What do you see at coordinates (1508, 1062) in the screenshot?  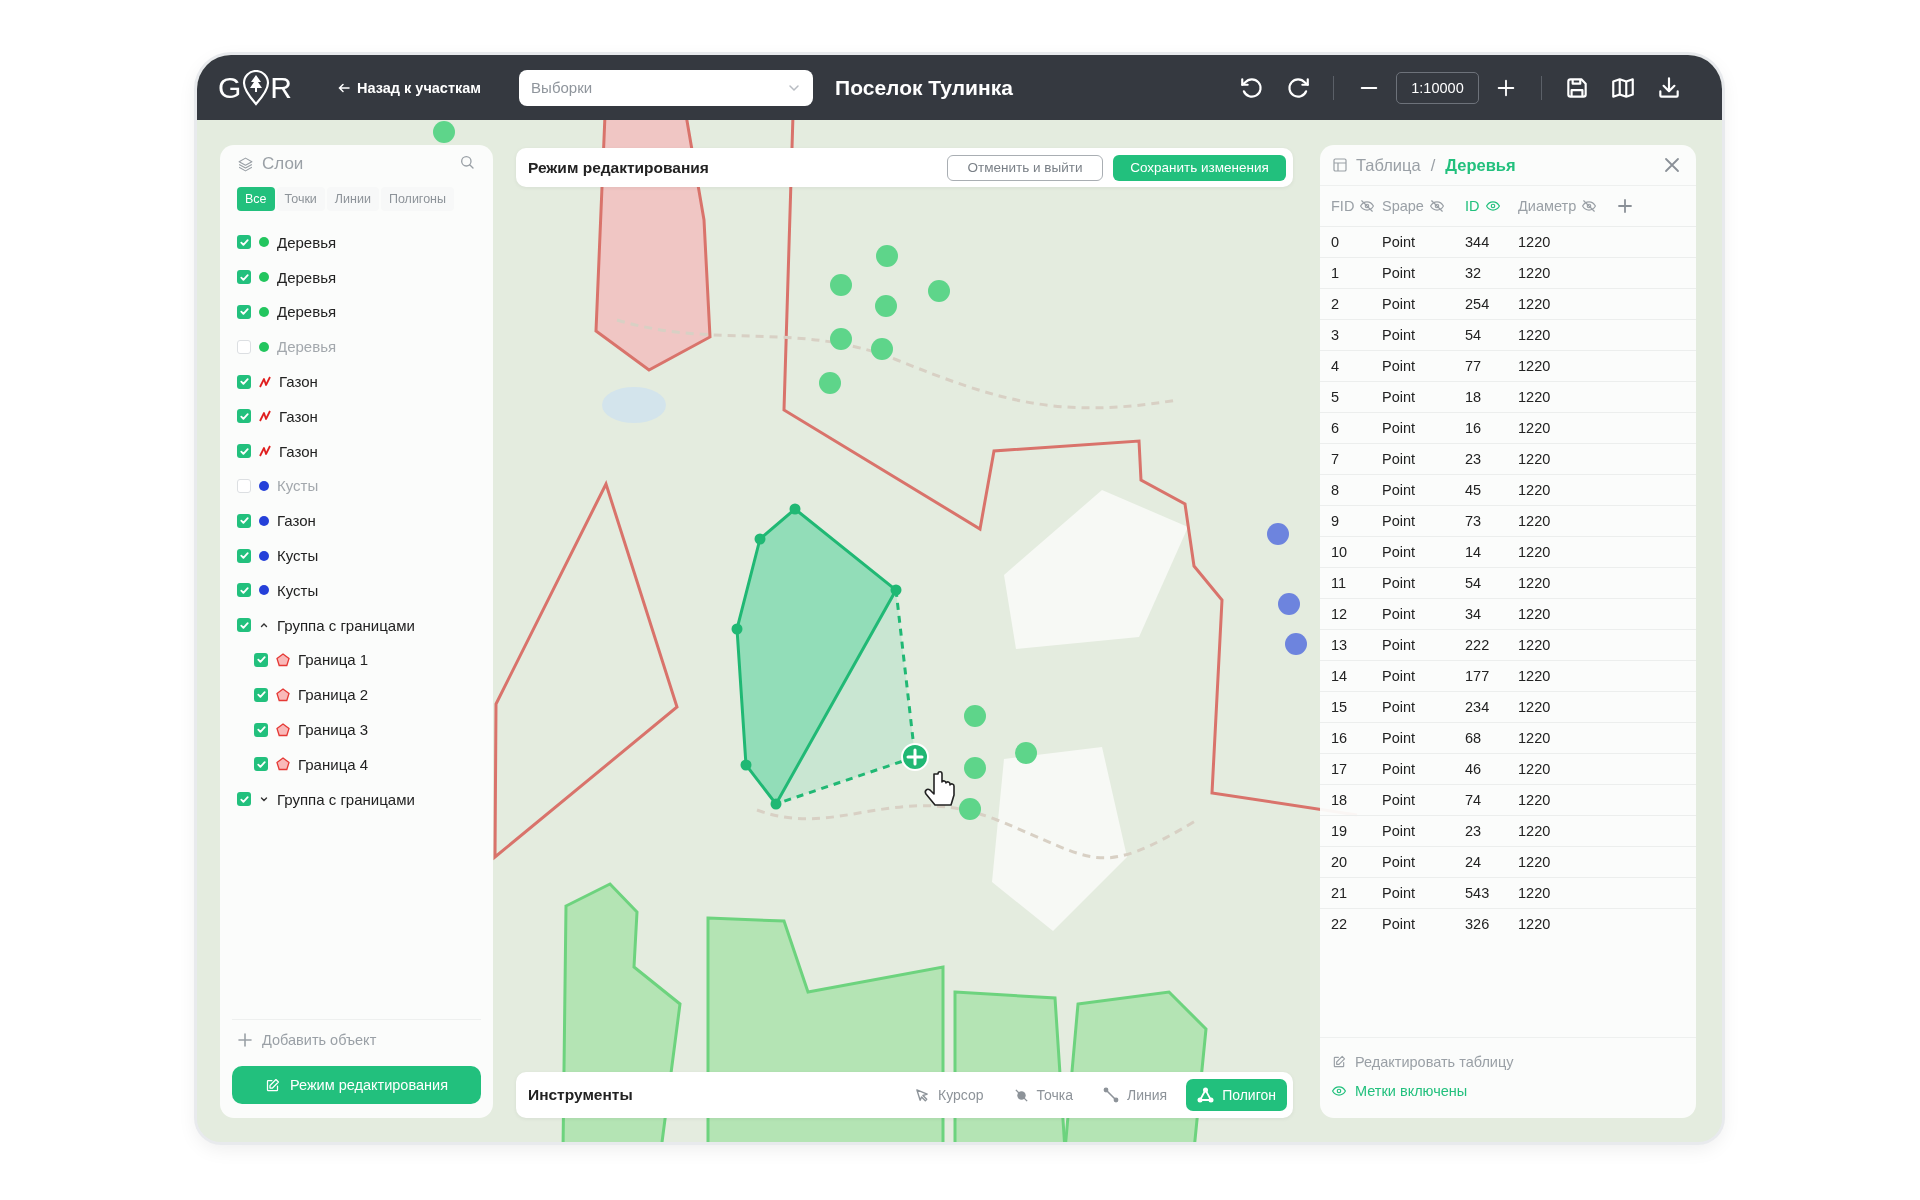 I see `edit-table-button: Редактировать таблицу` at bounding box center [1508, 1062].